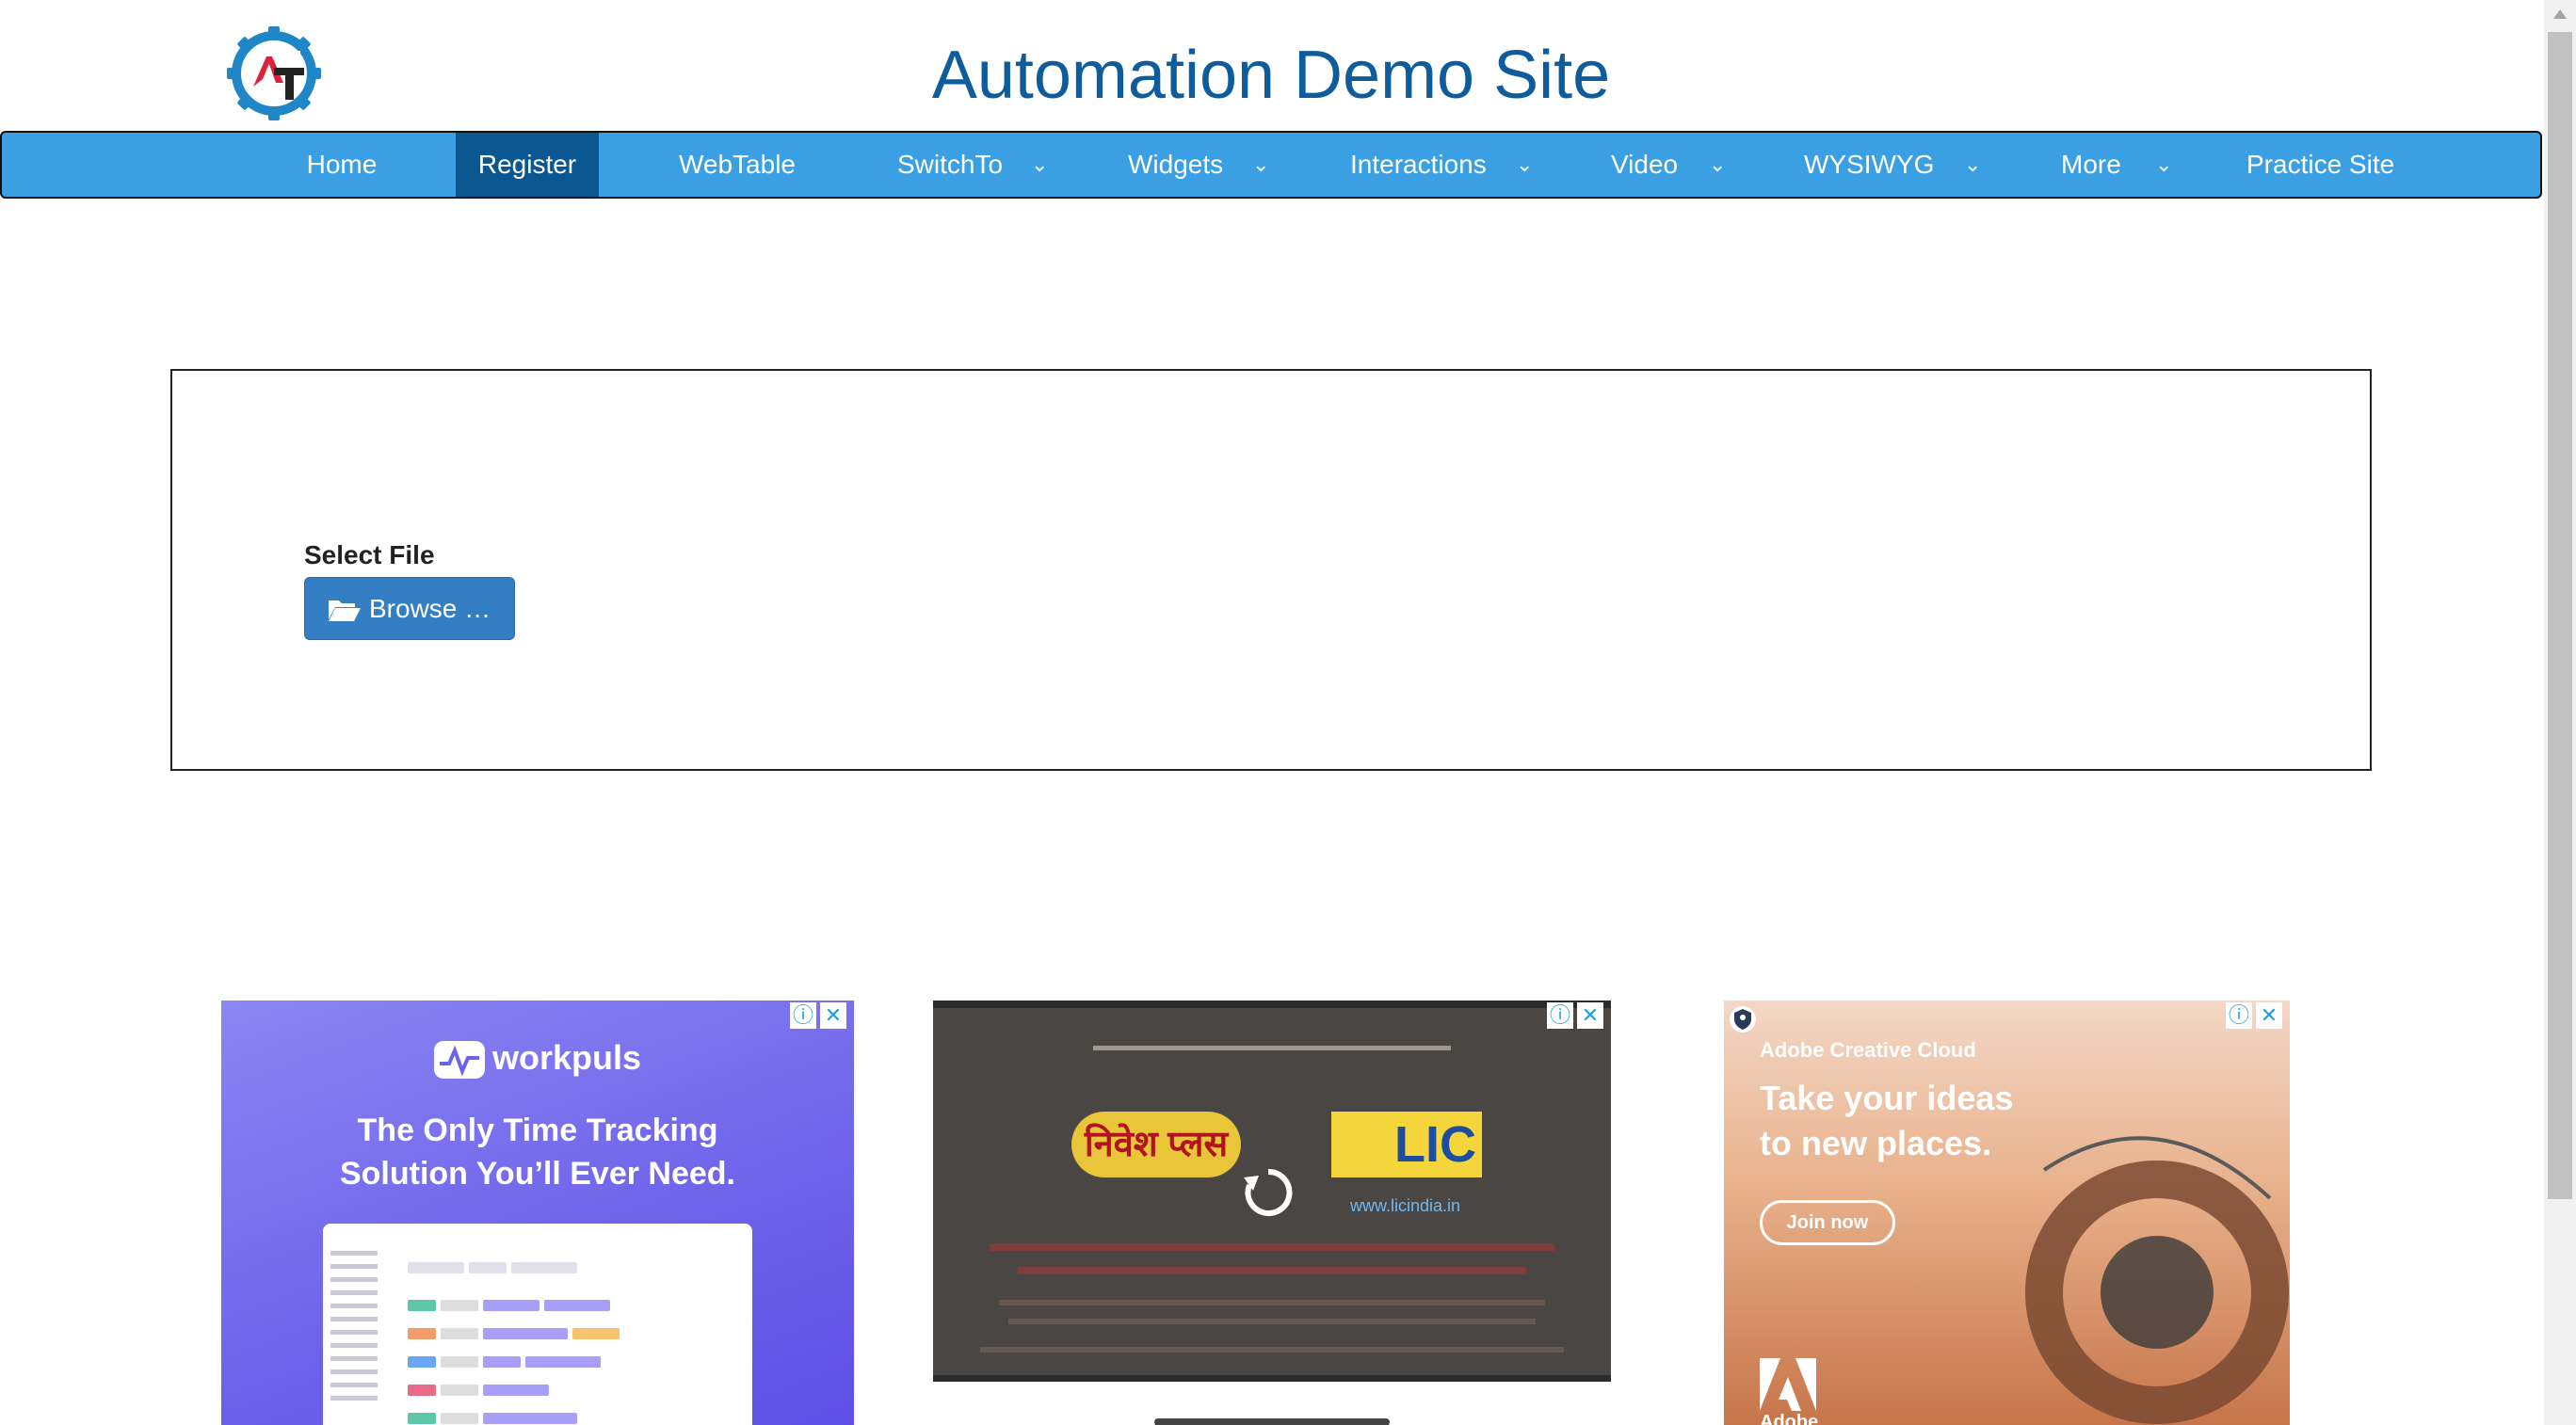 Image resolution: width=2576 pixels, height=1425 pixels. I want to click on ad-product-mockup, so click(537, 1324).